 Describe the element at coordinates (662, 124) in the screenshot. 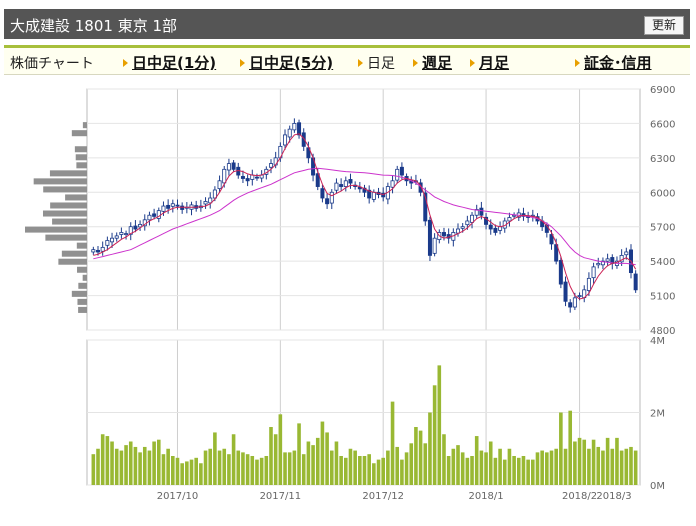

I see `price-tick-label: 6600` at that location.